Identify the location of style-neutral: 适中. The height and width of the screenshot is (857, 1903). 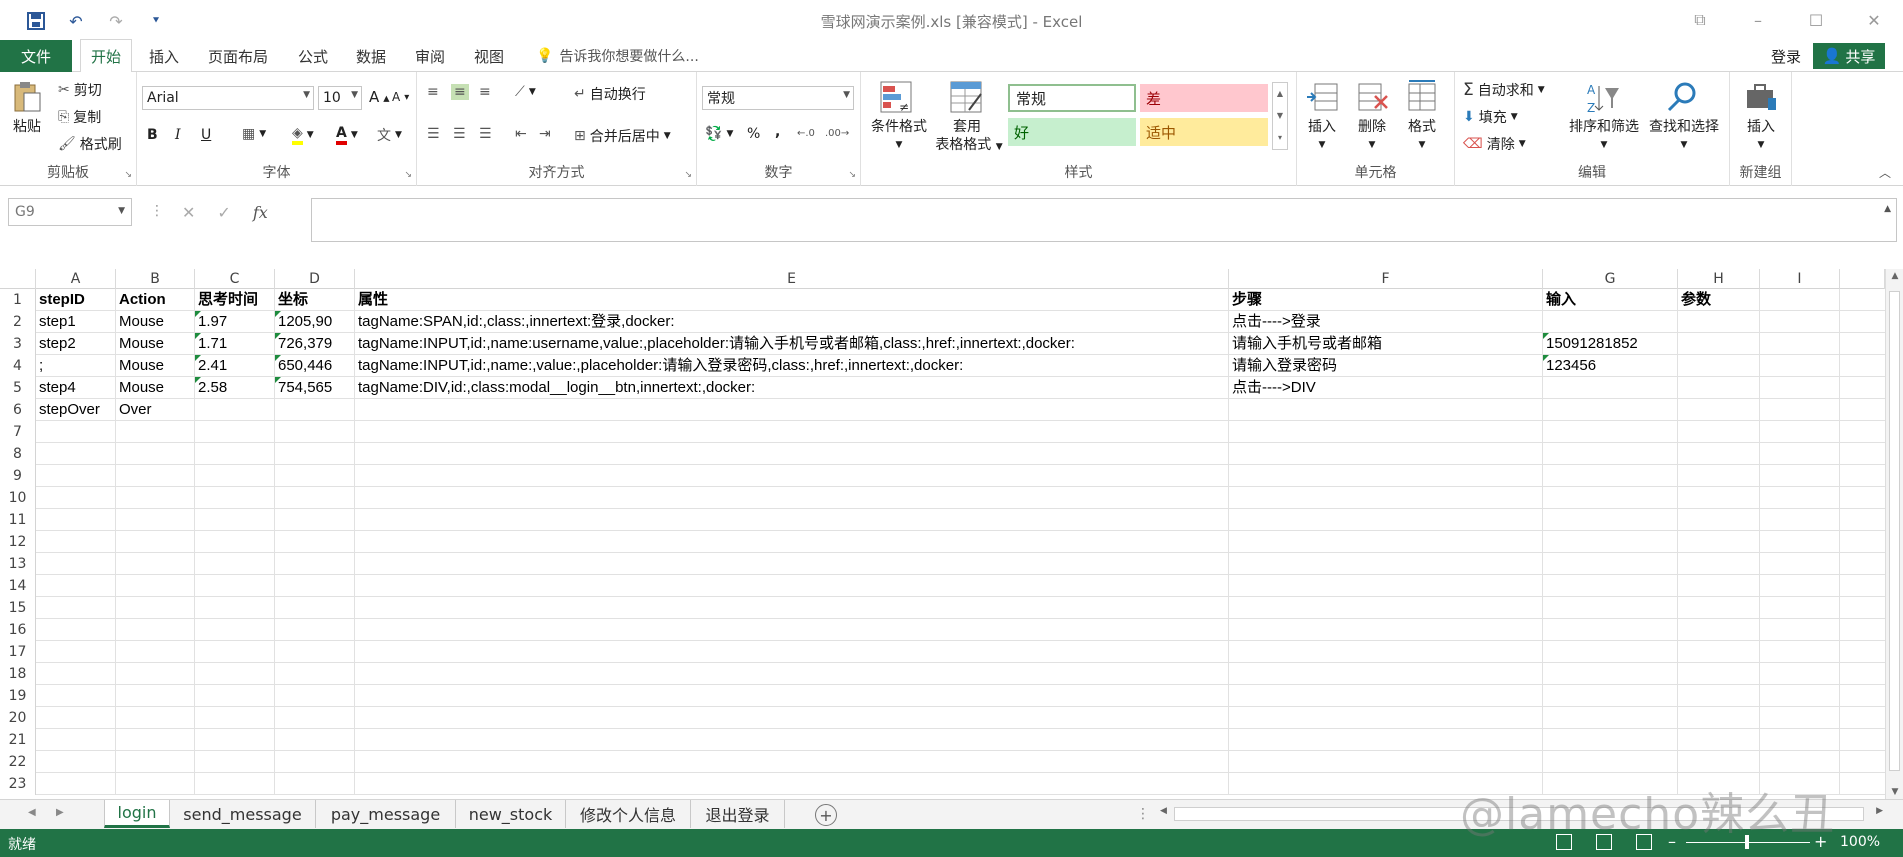
(1204, 132).